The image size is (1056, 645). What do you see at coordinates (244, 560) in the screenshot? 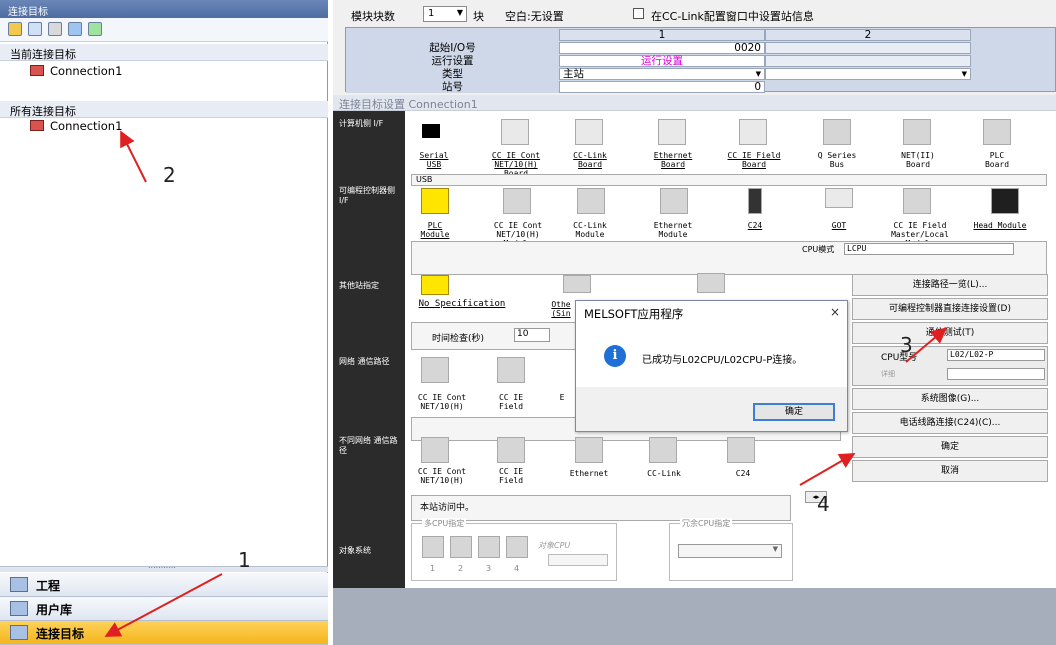
I see `annotation-1: 1` at bounding box center [244, 560].